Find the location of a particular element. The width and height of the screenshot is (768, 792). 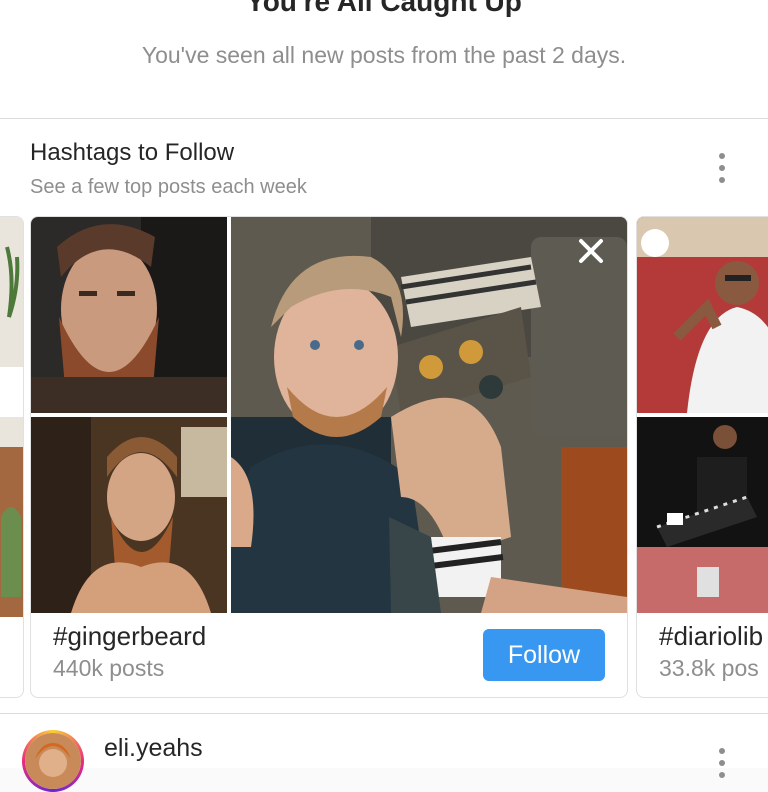

hashtag-name: #gingerbeard is located at coordinates (130, 636).